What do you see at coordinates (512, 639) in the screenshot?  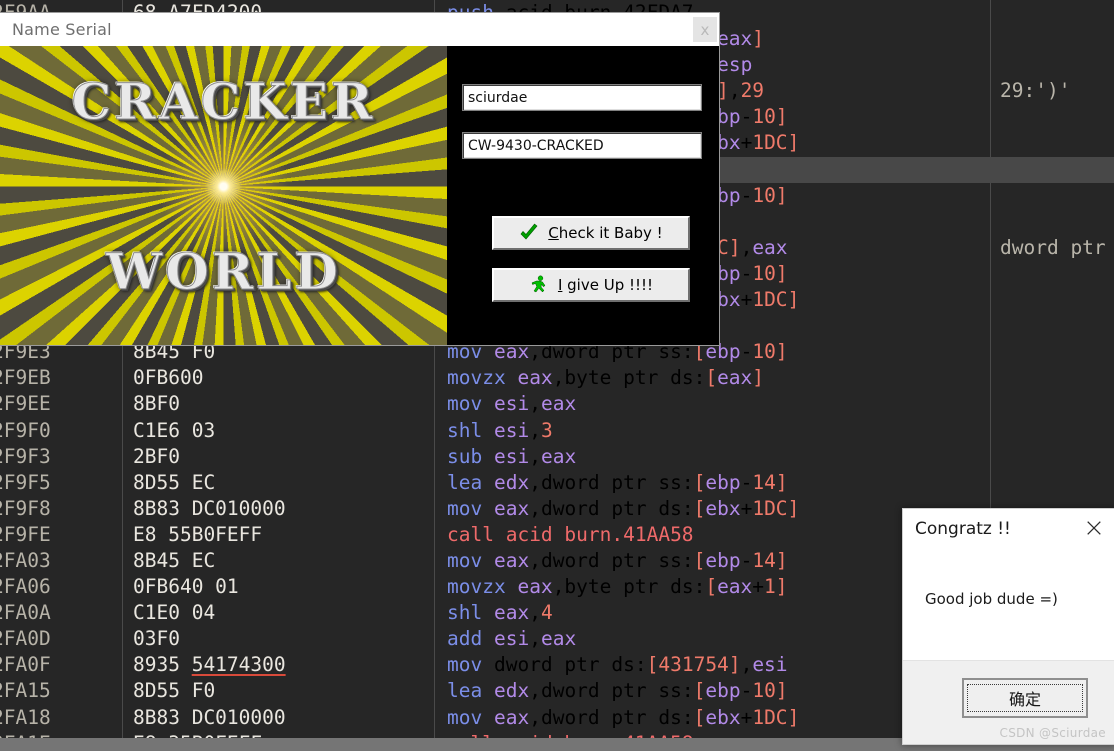 I see `row-disassembly: add esi,eax` at bounding box center [512, 639].